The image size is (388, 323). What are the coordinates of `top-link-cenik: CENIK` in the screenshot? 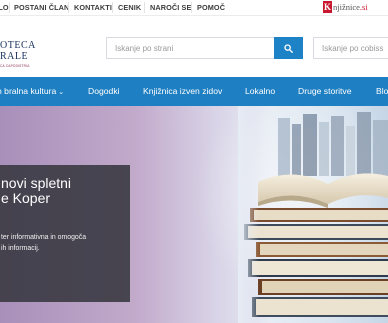 It's located at (129, 7).